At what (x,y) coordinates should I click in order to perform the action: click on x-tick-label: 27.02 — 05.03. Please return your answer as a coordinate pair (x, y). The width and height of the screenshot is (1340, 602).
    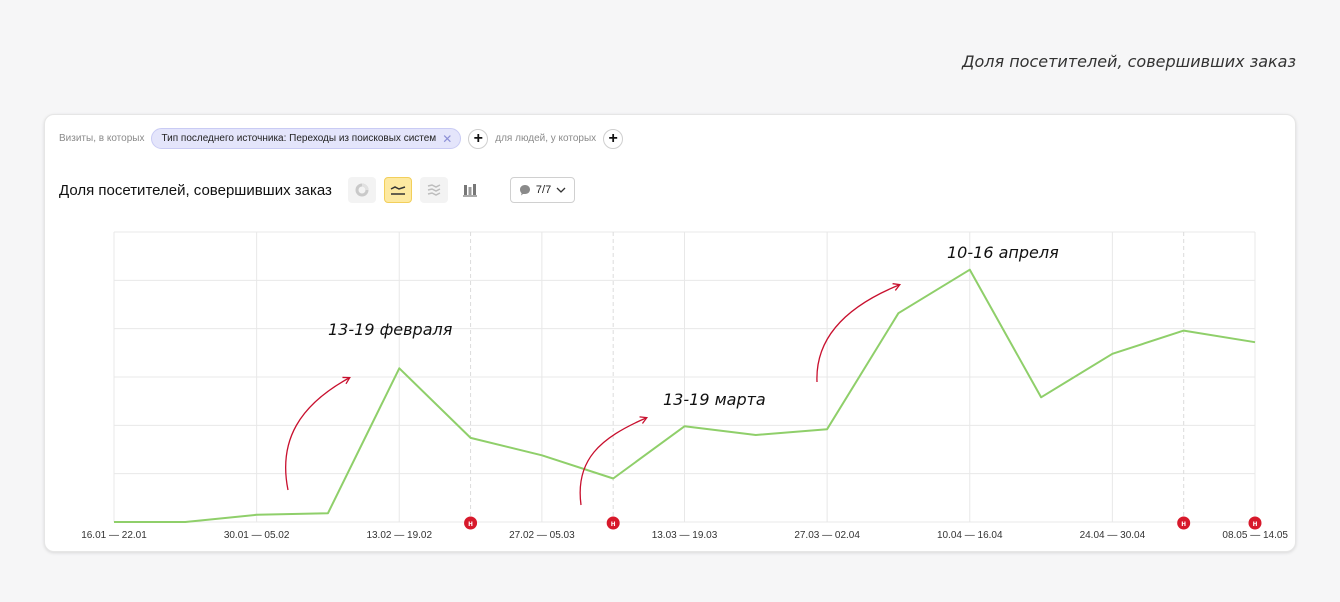
    Looking at the image, I should click on (542, 535).